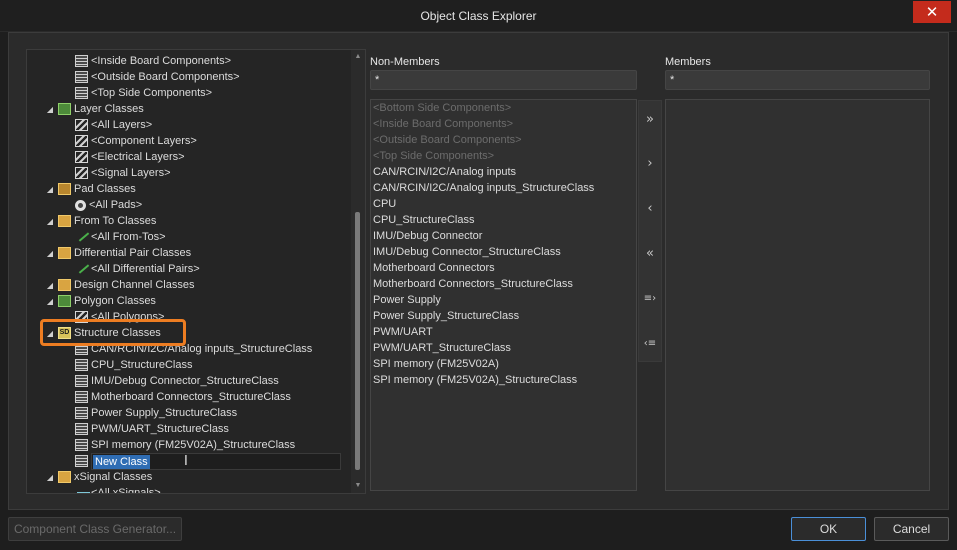  I want to click on tree-item: Power Supply_StructureClass, so click(156, 413).